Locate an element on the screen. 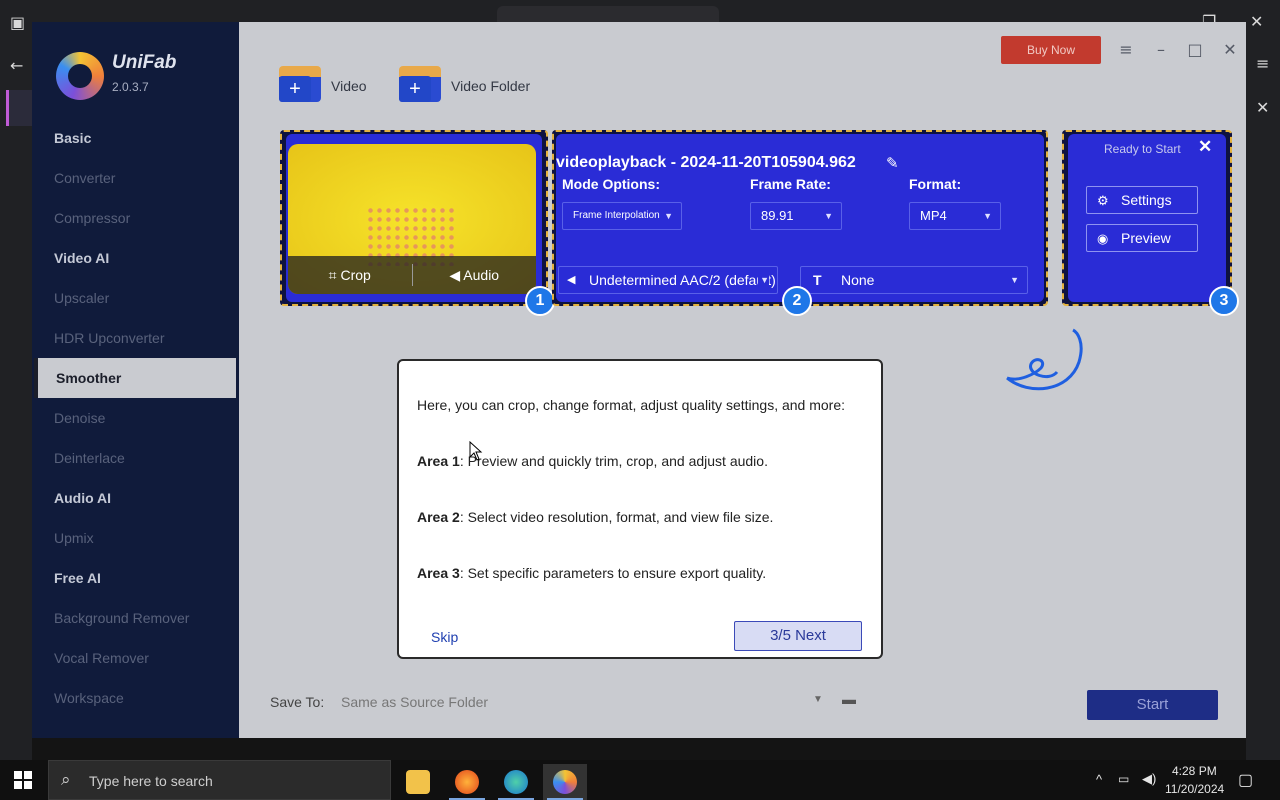 The width and height of the screenshot is (1280, 800). eye-icon: ◉ is located at coordinates (1103, 238).